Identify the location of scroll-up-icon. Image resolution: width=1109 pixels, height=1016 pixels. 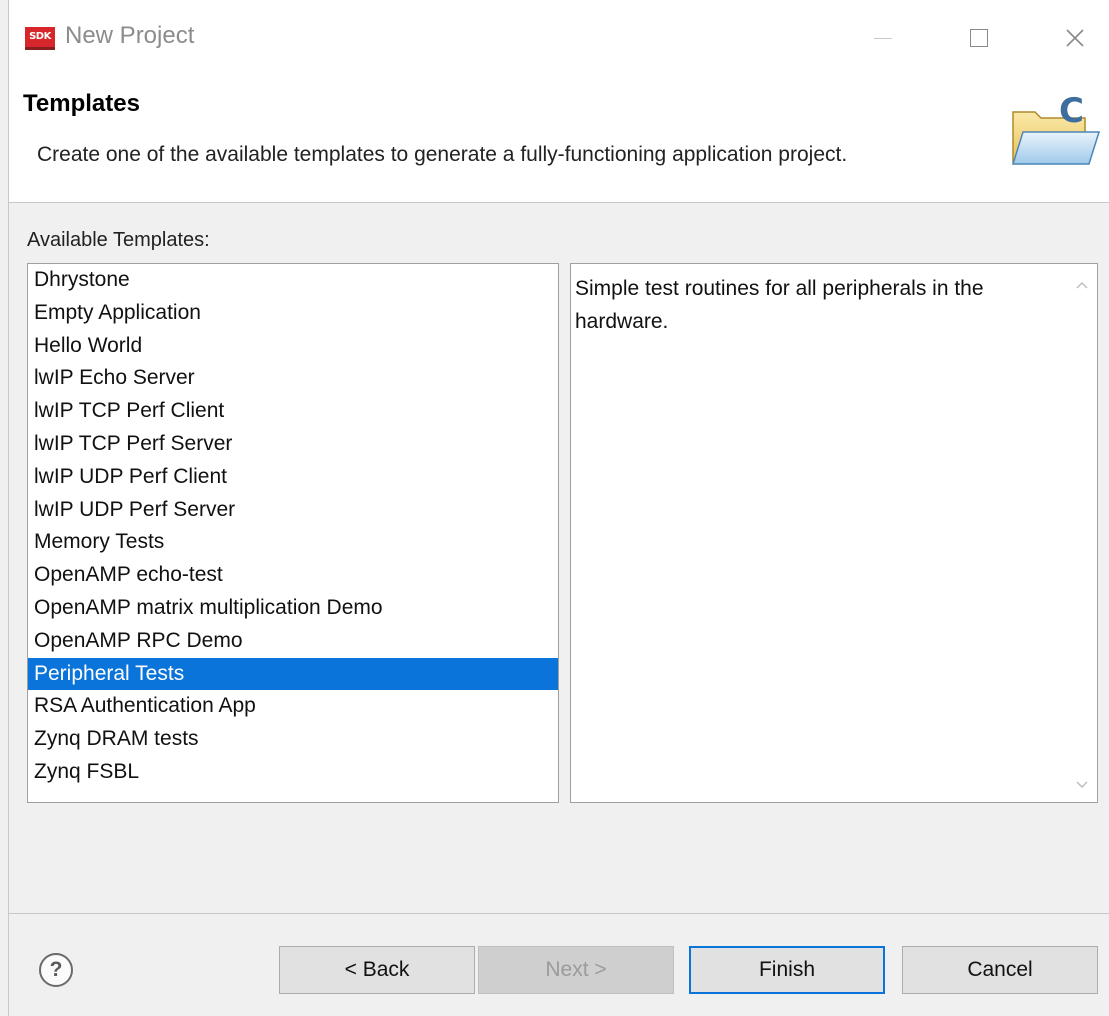
(1082, 285).